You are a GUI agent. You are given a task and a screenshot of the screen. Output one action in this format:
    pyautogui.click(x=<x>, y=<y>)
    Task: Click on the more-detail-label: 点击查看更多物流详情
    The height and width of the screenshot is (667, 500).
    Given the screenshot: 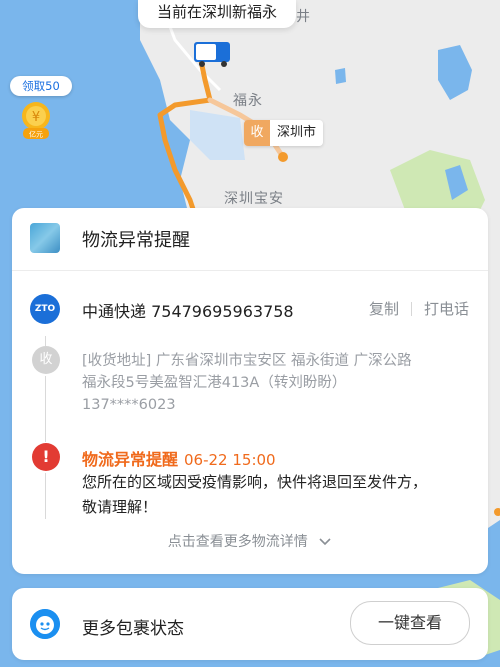 What is the action you would take?
    pyautogui.click(x=237, y=542)
    